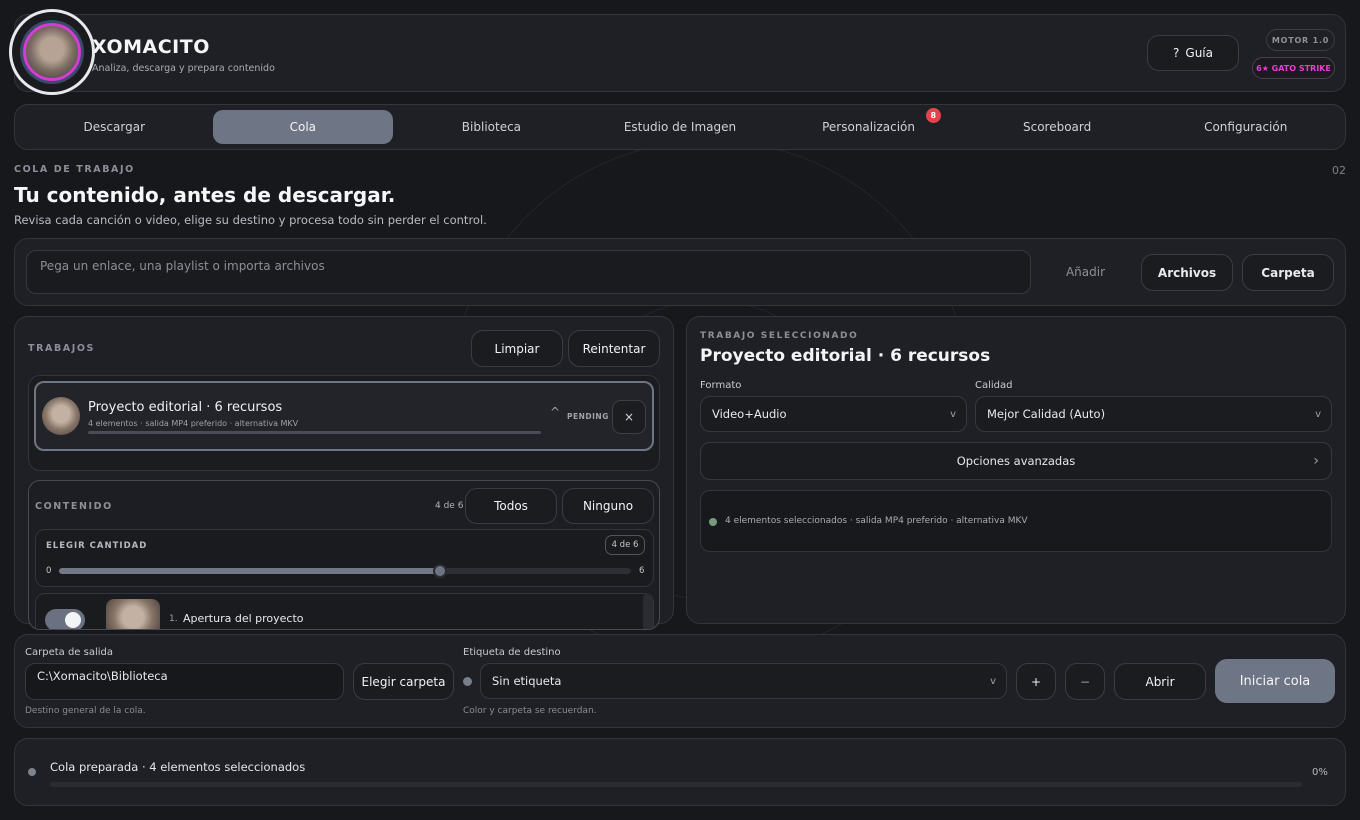 The height and width of the screenshot is (820, 1360). Describe the element at coordinates (133, 614) in the screenshot. I see `item-thumbnail` at that location.